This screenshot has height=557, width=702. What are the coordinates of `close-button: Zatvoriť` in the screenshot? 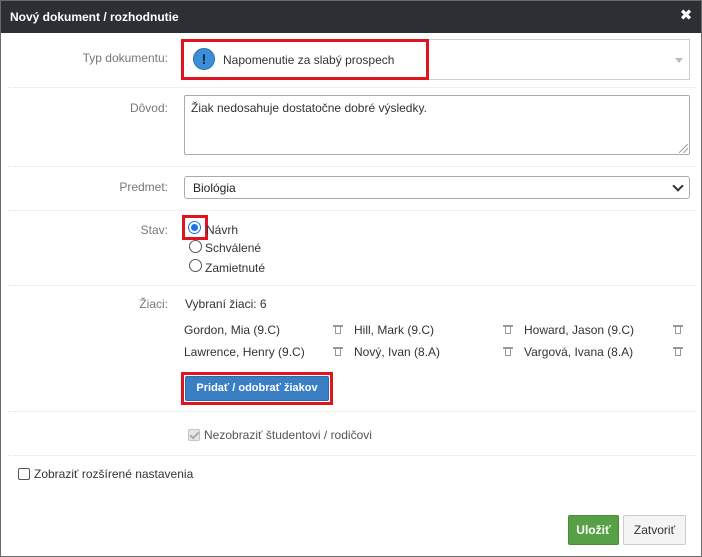 It's located at (654, 530).